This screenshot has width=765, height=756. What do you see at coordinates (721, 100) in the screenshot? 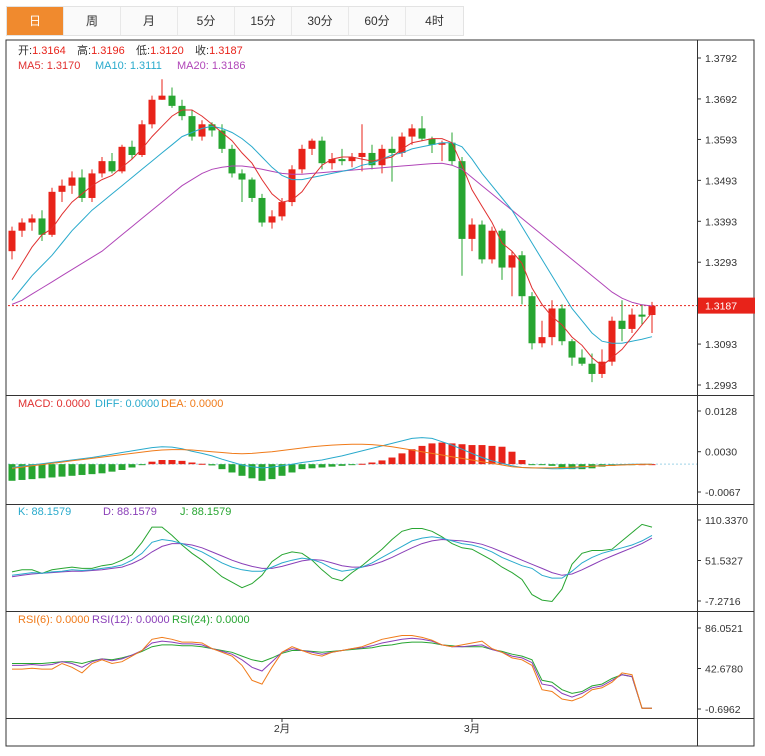
I see `y-tick-label: 1.3692` at bounding box center [721, 100].